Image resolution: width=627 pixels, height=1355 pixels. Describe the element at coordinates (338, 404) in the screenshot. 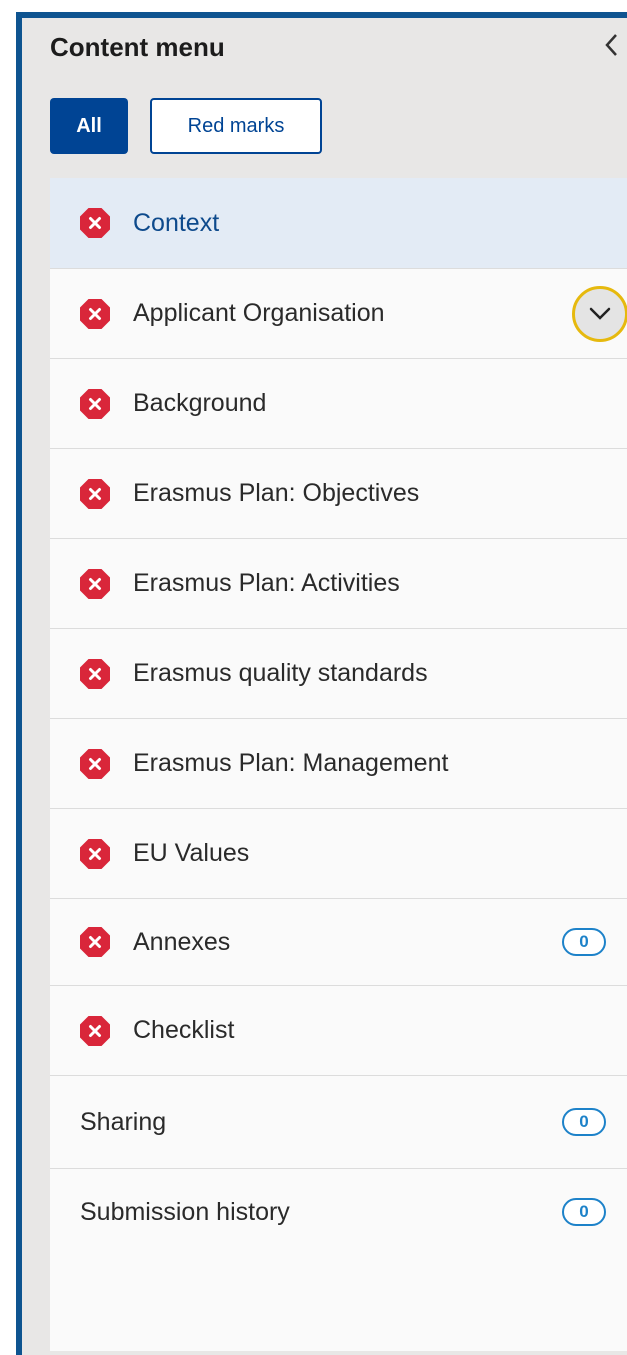

I see `menu-item-background: Background` at that location.